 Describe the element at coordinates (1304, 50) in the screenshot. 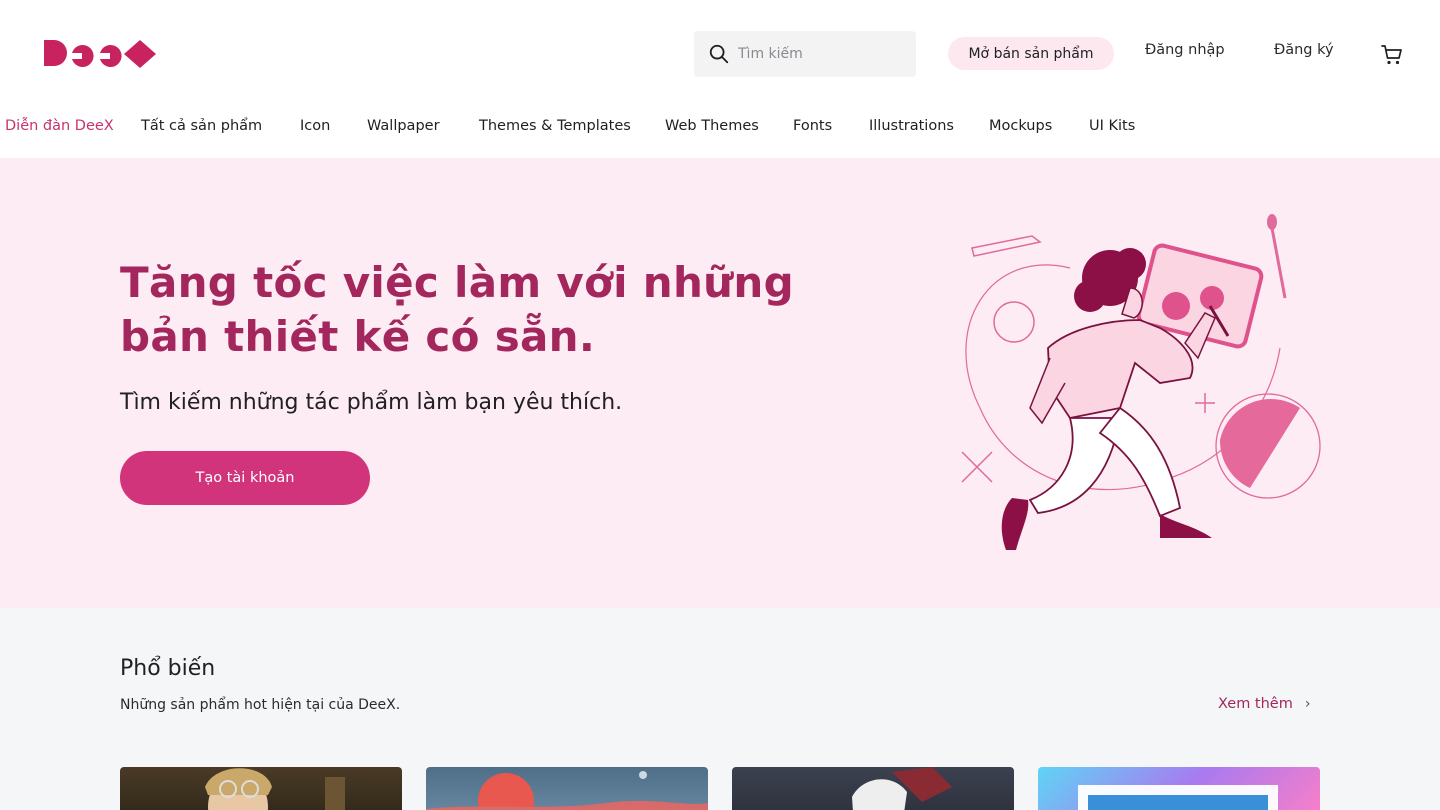

I see `register-link: Đăng ký` at that location.